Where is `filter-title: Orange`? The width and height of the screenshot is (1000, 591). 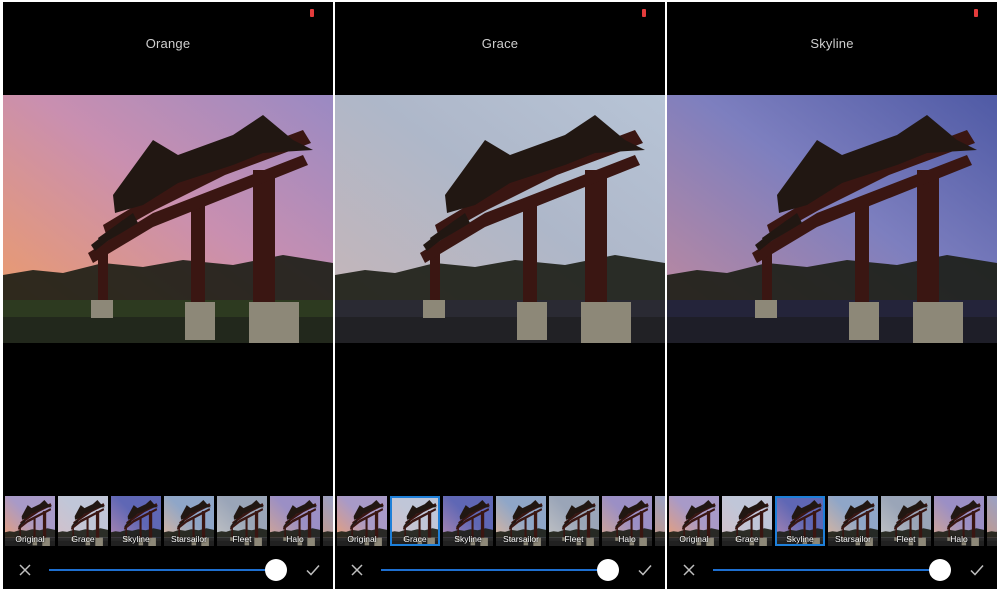 filter-title: Orange is located at coordinates (168, 43).